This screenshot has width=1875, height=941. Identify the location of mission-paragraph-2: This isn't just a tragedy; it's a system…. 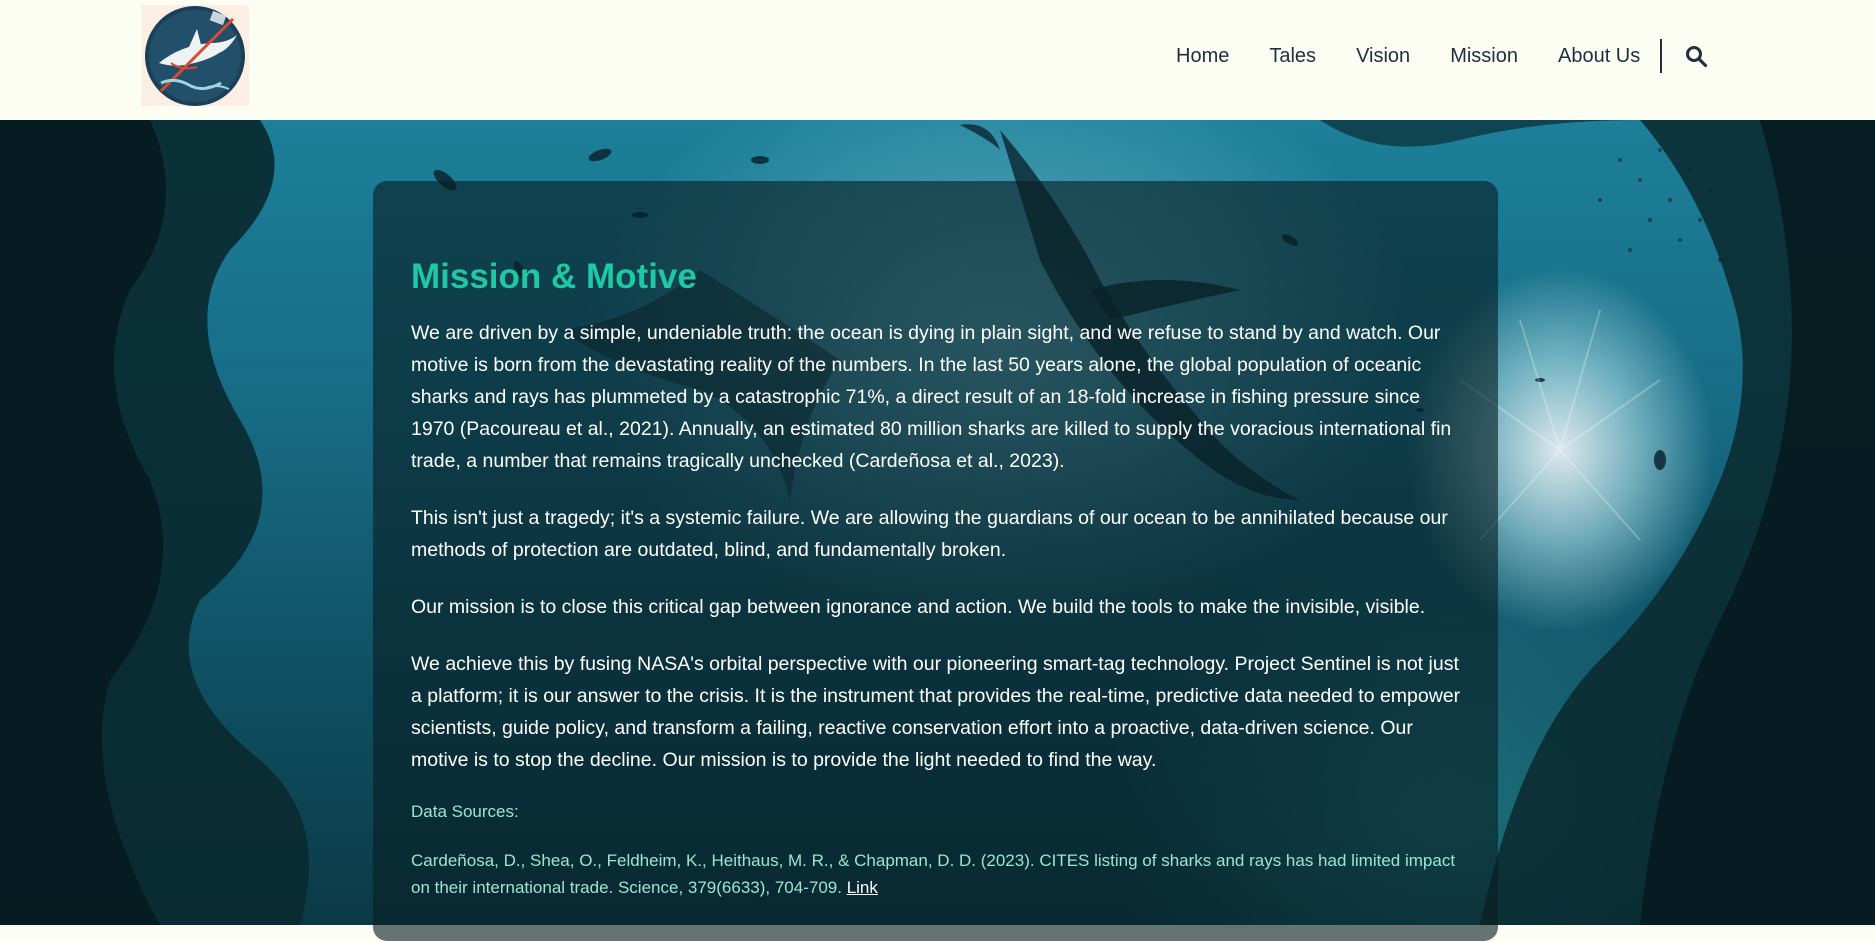
(929, 534).